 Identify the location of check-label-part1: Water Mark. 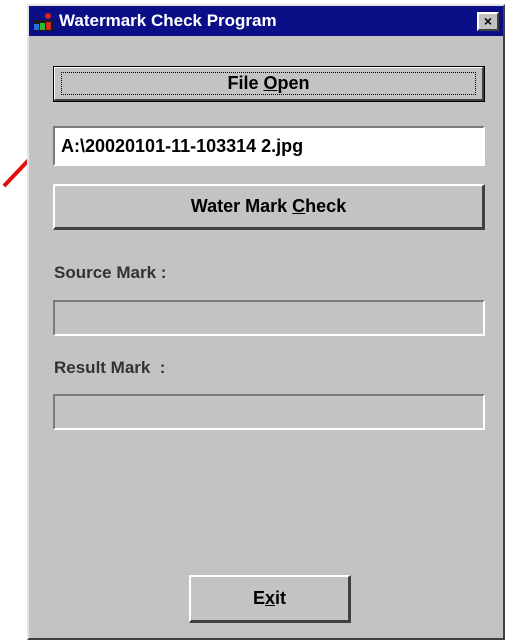
(241, 206).